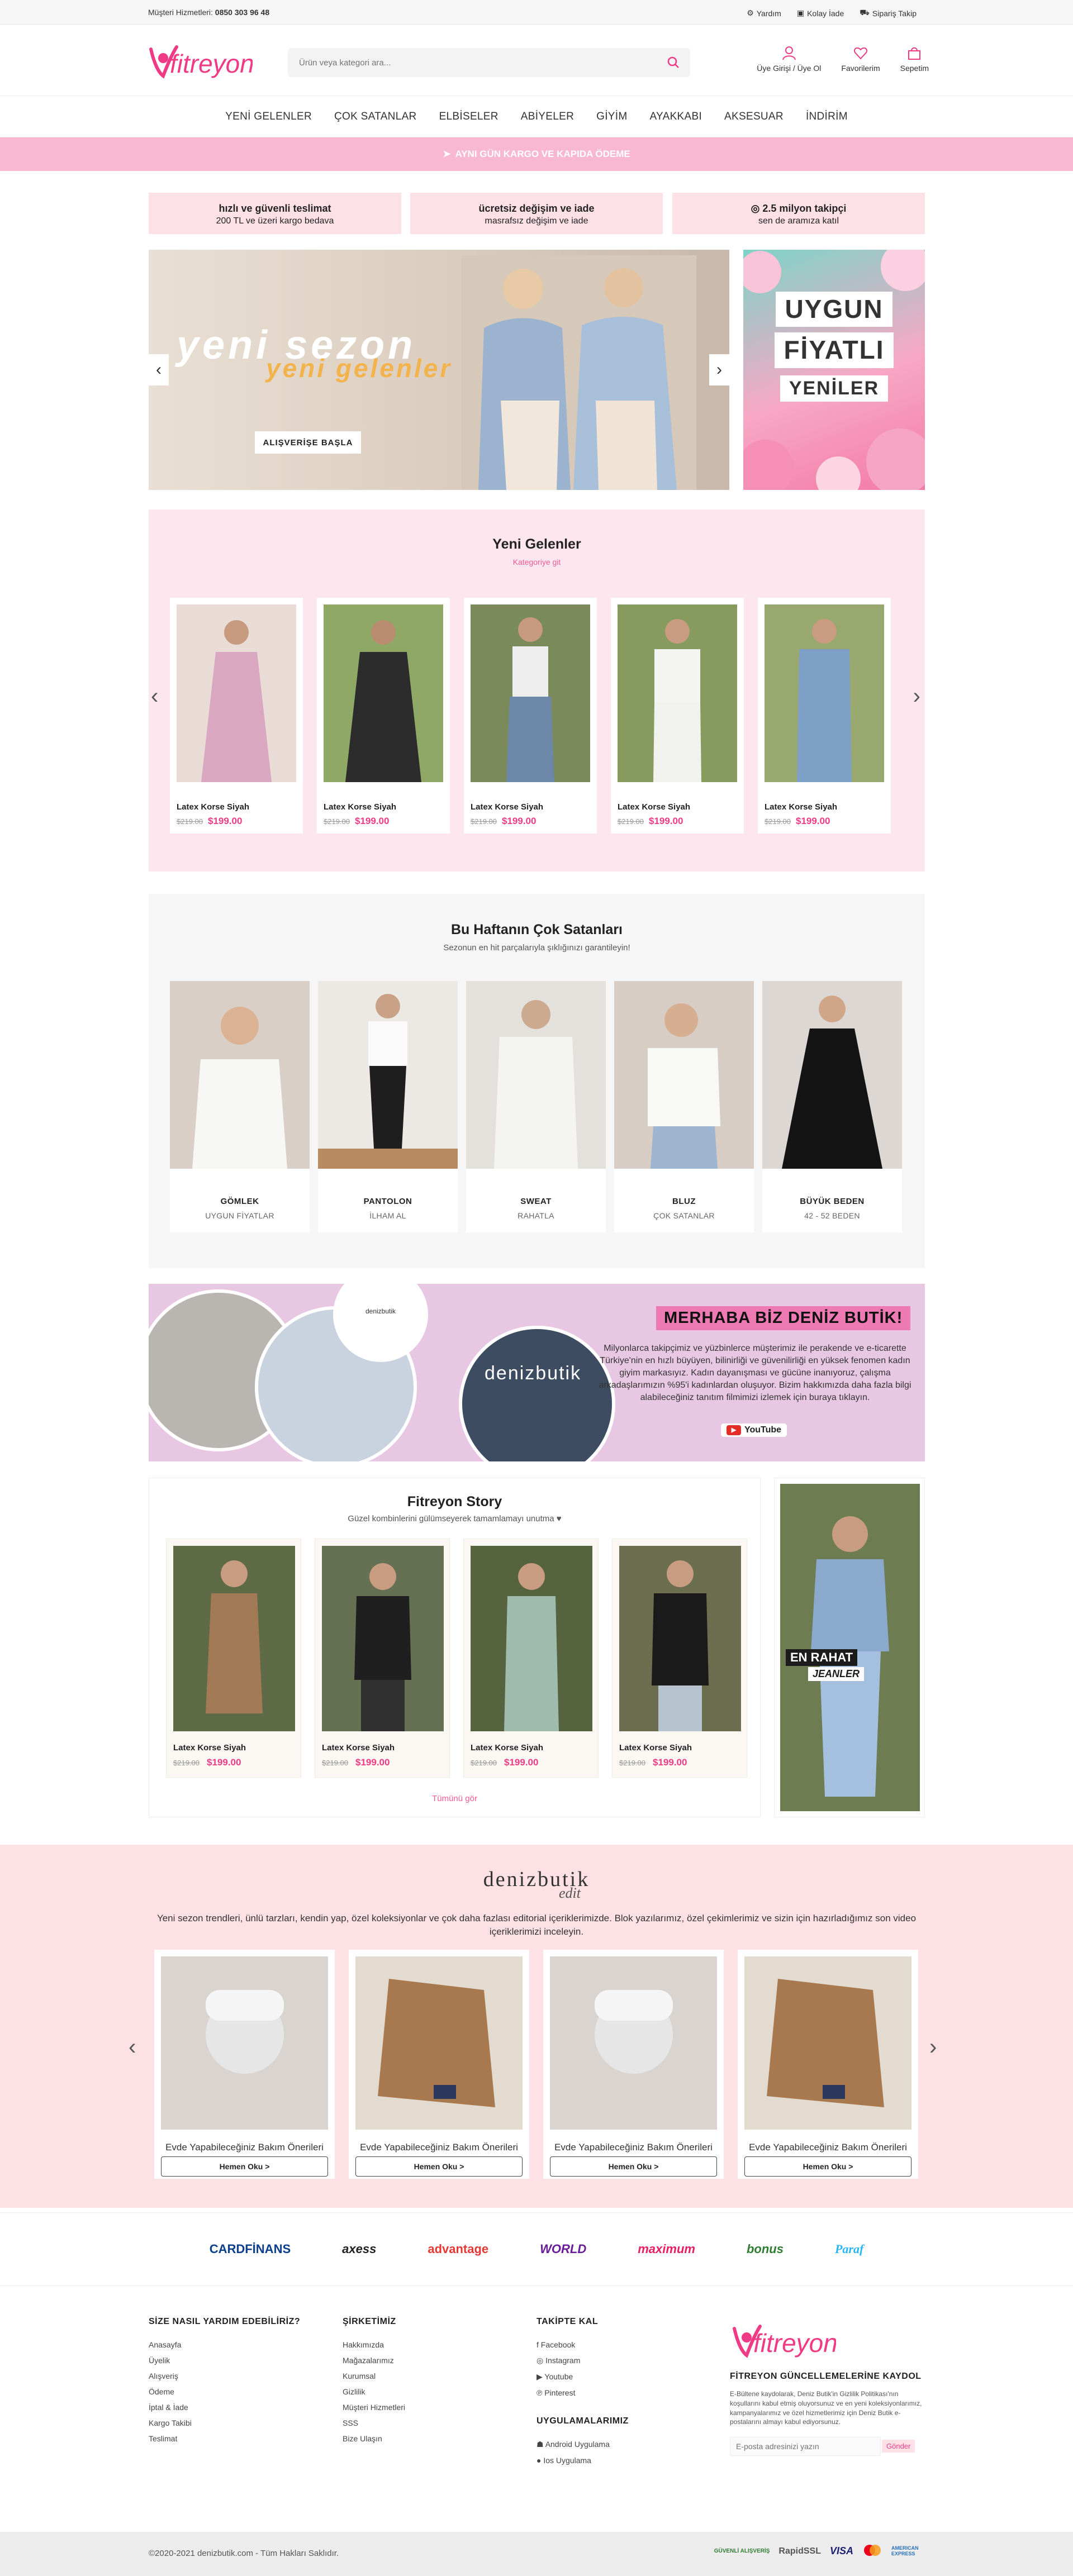 Image resolution: width=1073 pixels, height=2576 pixels. I want to click on instagram-icon: ◎, so click(755, 208).